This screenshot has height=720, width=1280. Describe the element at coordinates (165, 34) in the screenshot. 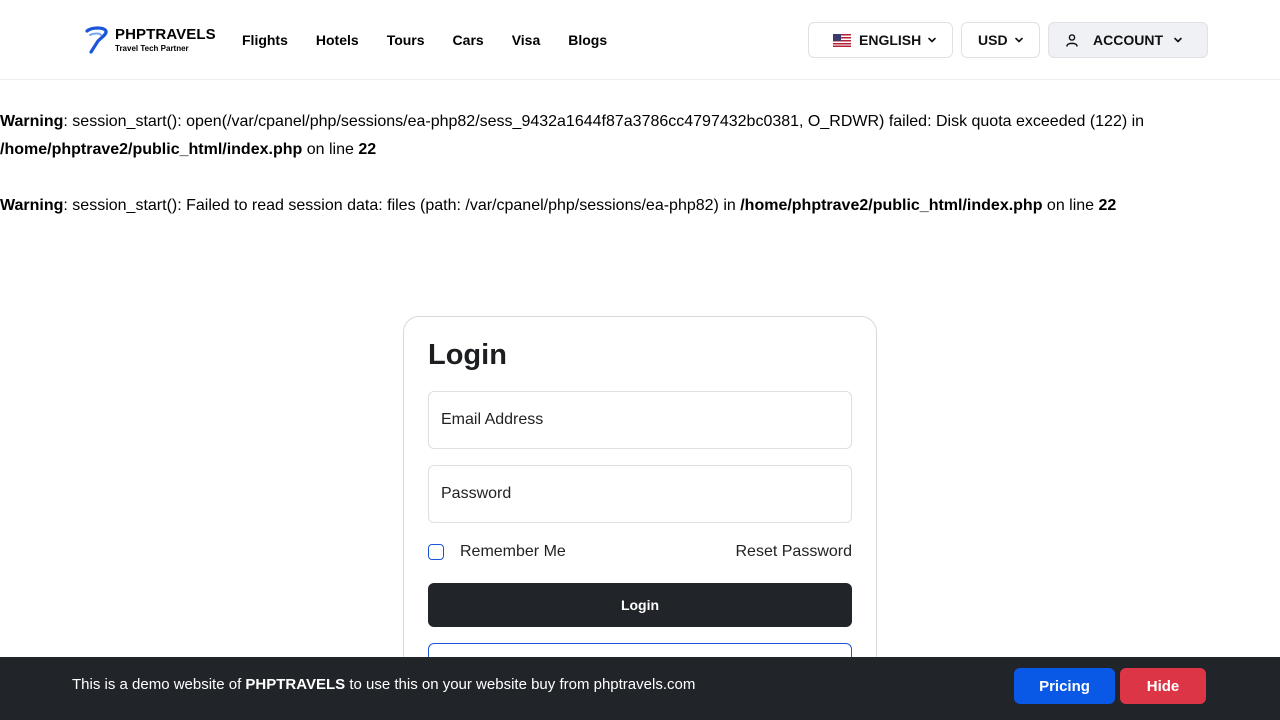

I see `logo-name: PHPTRAVELS` at that location.